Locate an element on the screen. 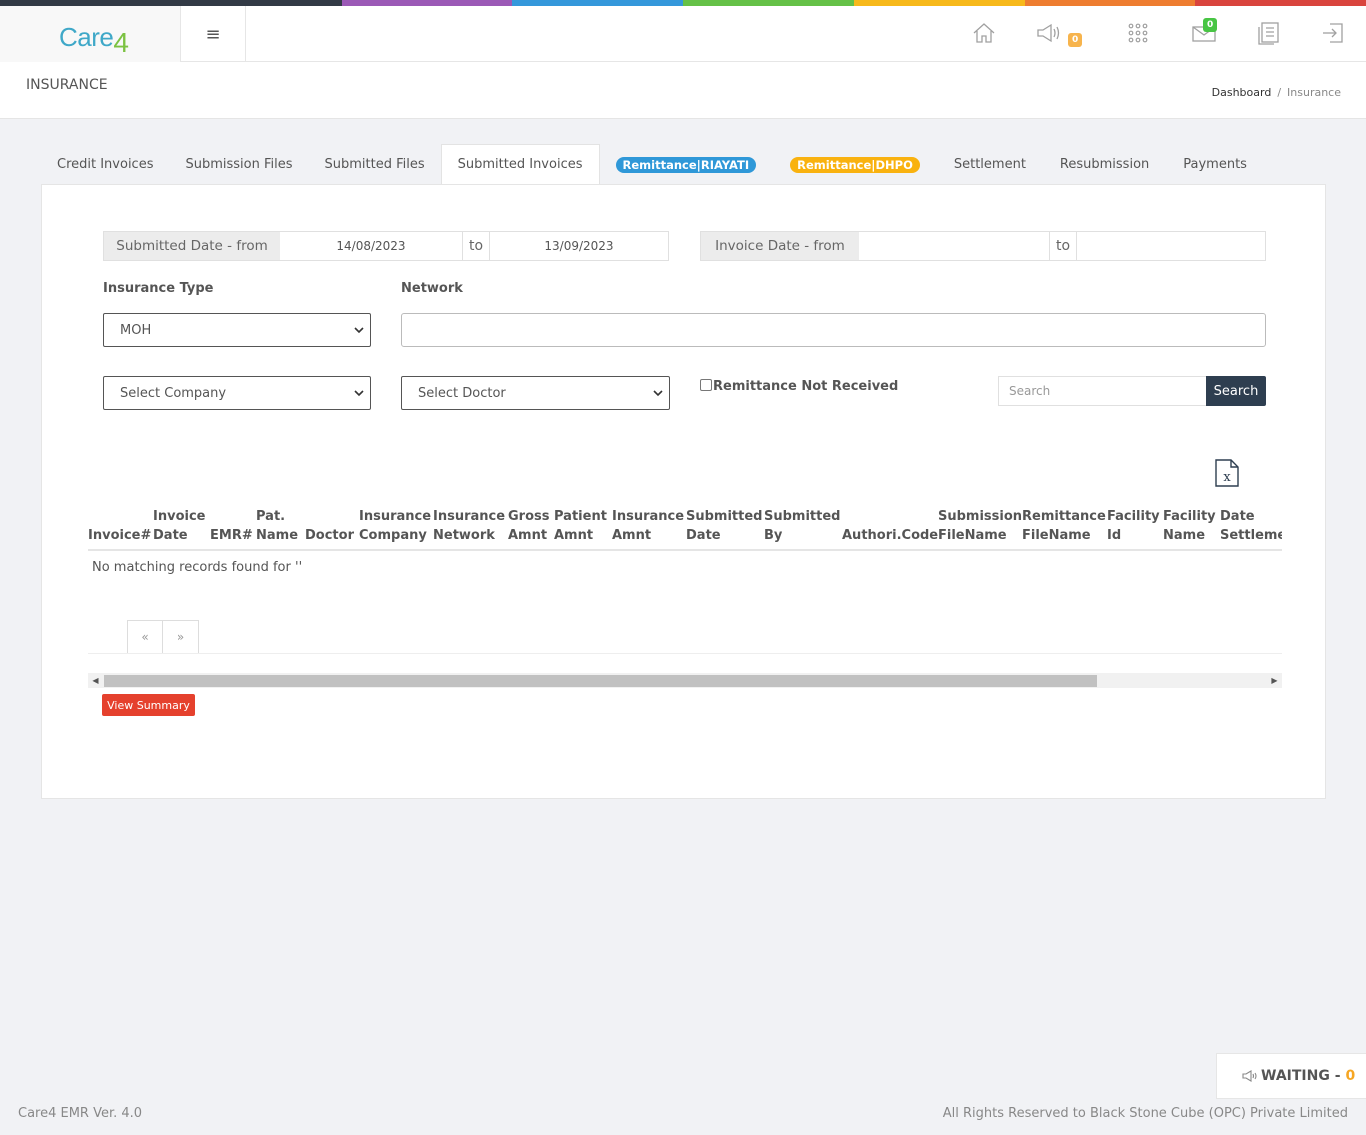  remittance-not-received-checkbox is located at coordinates (706, 384).